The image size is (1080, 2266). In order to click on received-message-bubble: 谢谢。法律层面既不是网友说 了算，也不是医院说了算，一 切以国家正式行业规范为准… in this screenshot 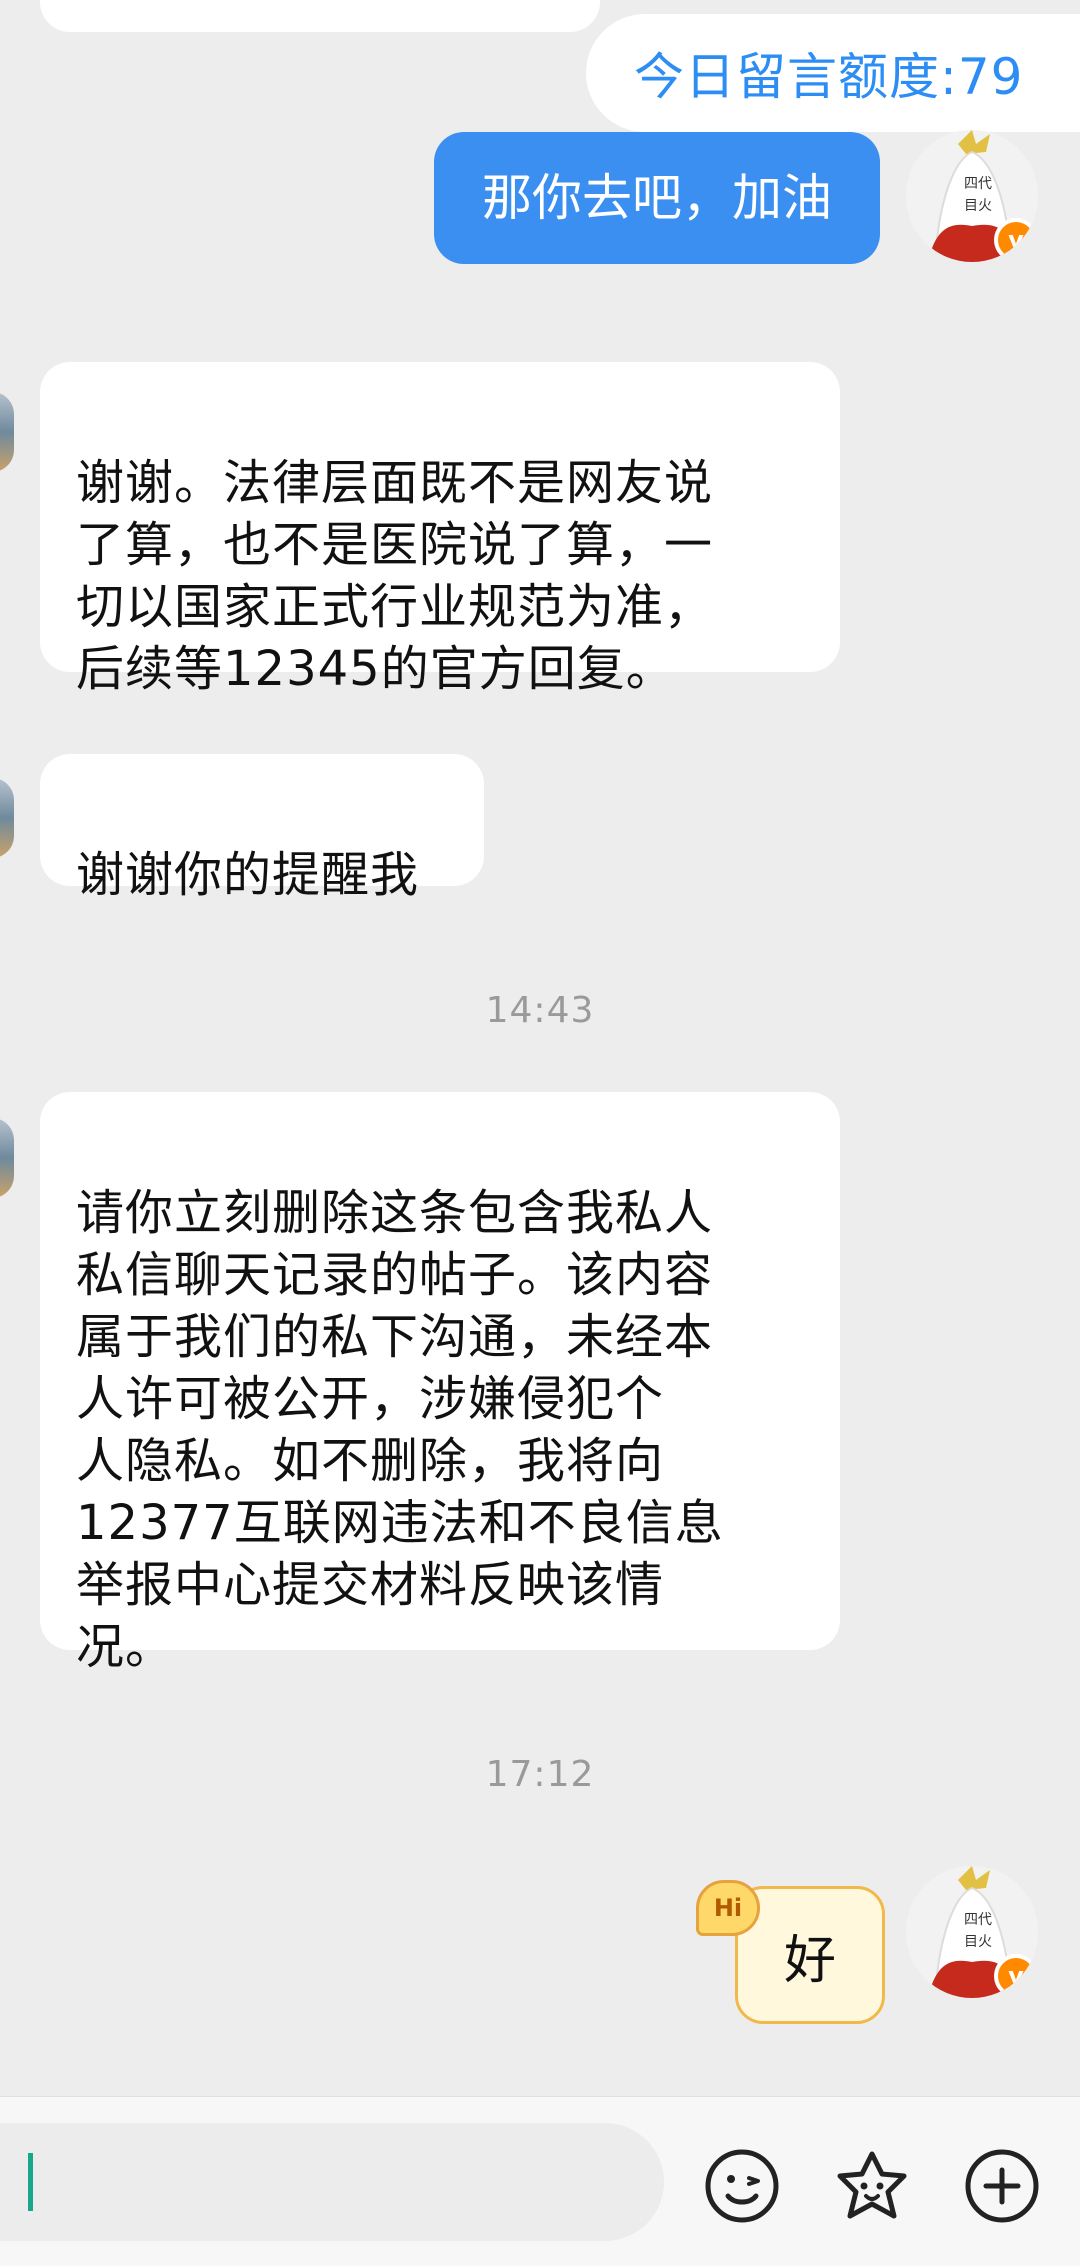, I will do `click(440, 529)`.